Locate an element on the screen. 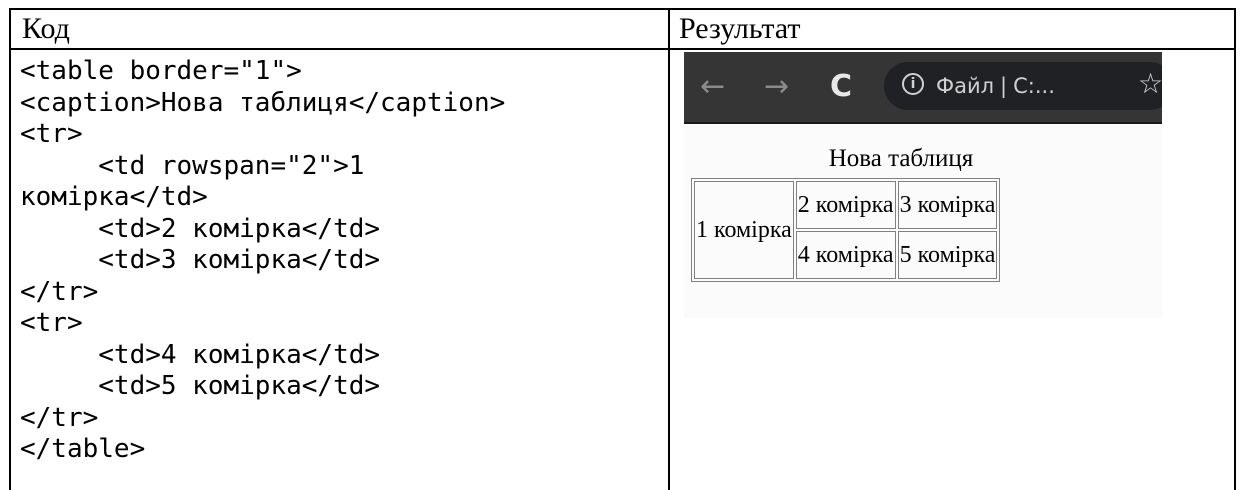 The height and width of the screenshot is (490, 1243). table-column-divider is located at coordinates (669, 249).